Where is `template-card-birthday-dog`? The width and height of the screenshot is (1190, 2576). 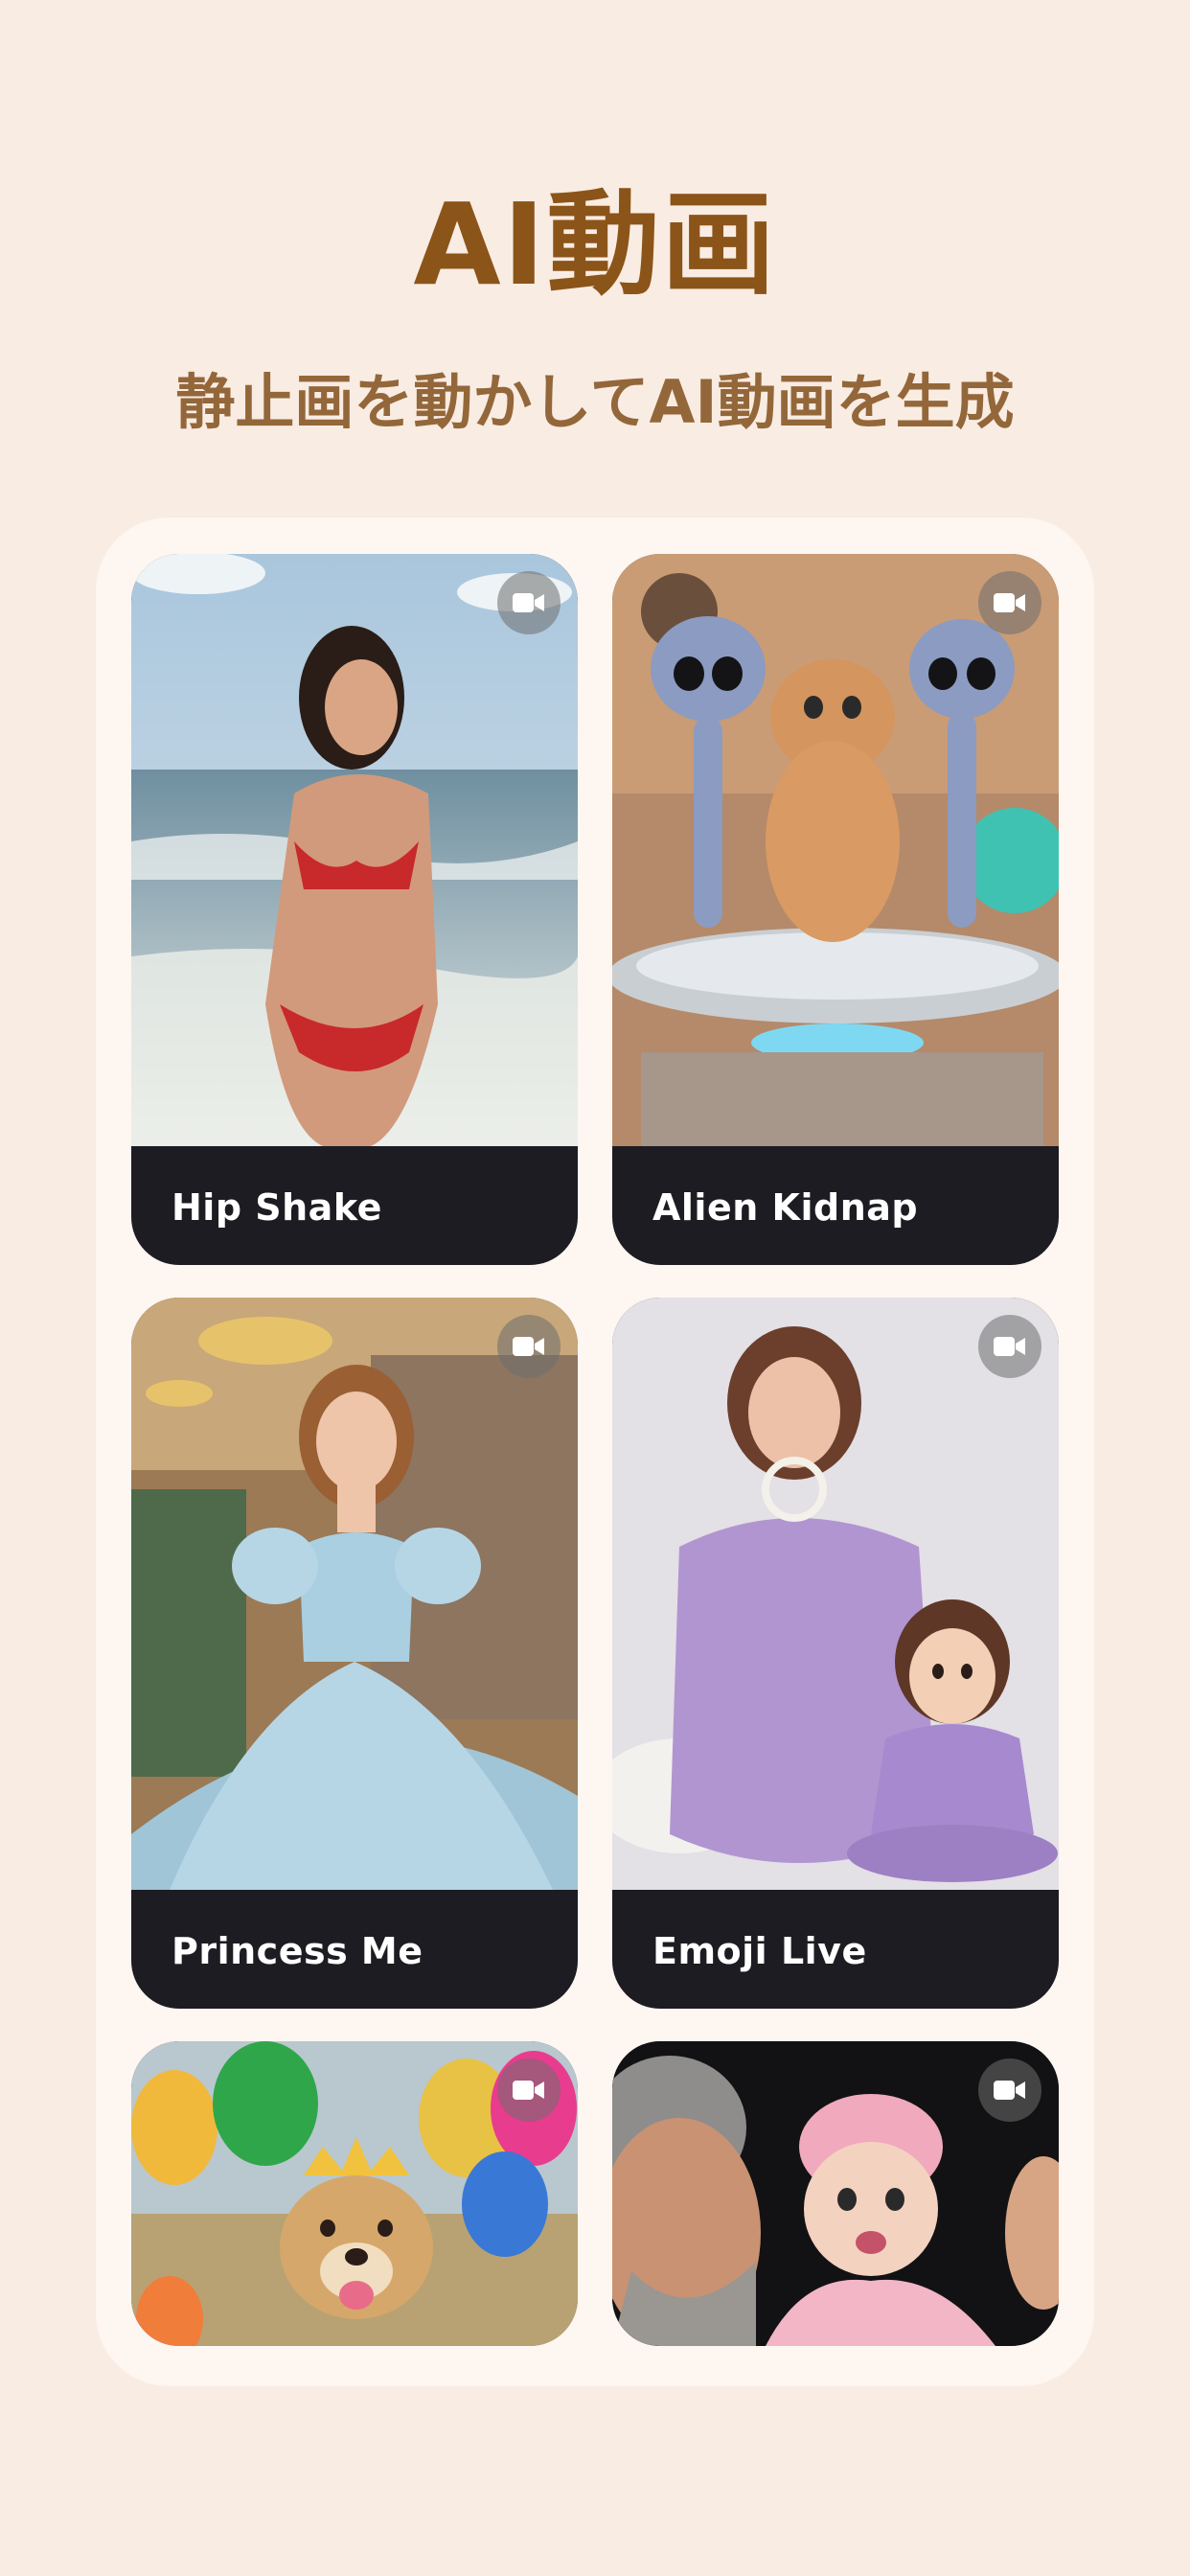 template-card-birthday-dog is located at coordinates (355, 2193).